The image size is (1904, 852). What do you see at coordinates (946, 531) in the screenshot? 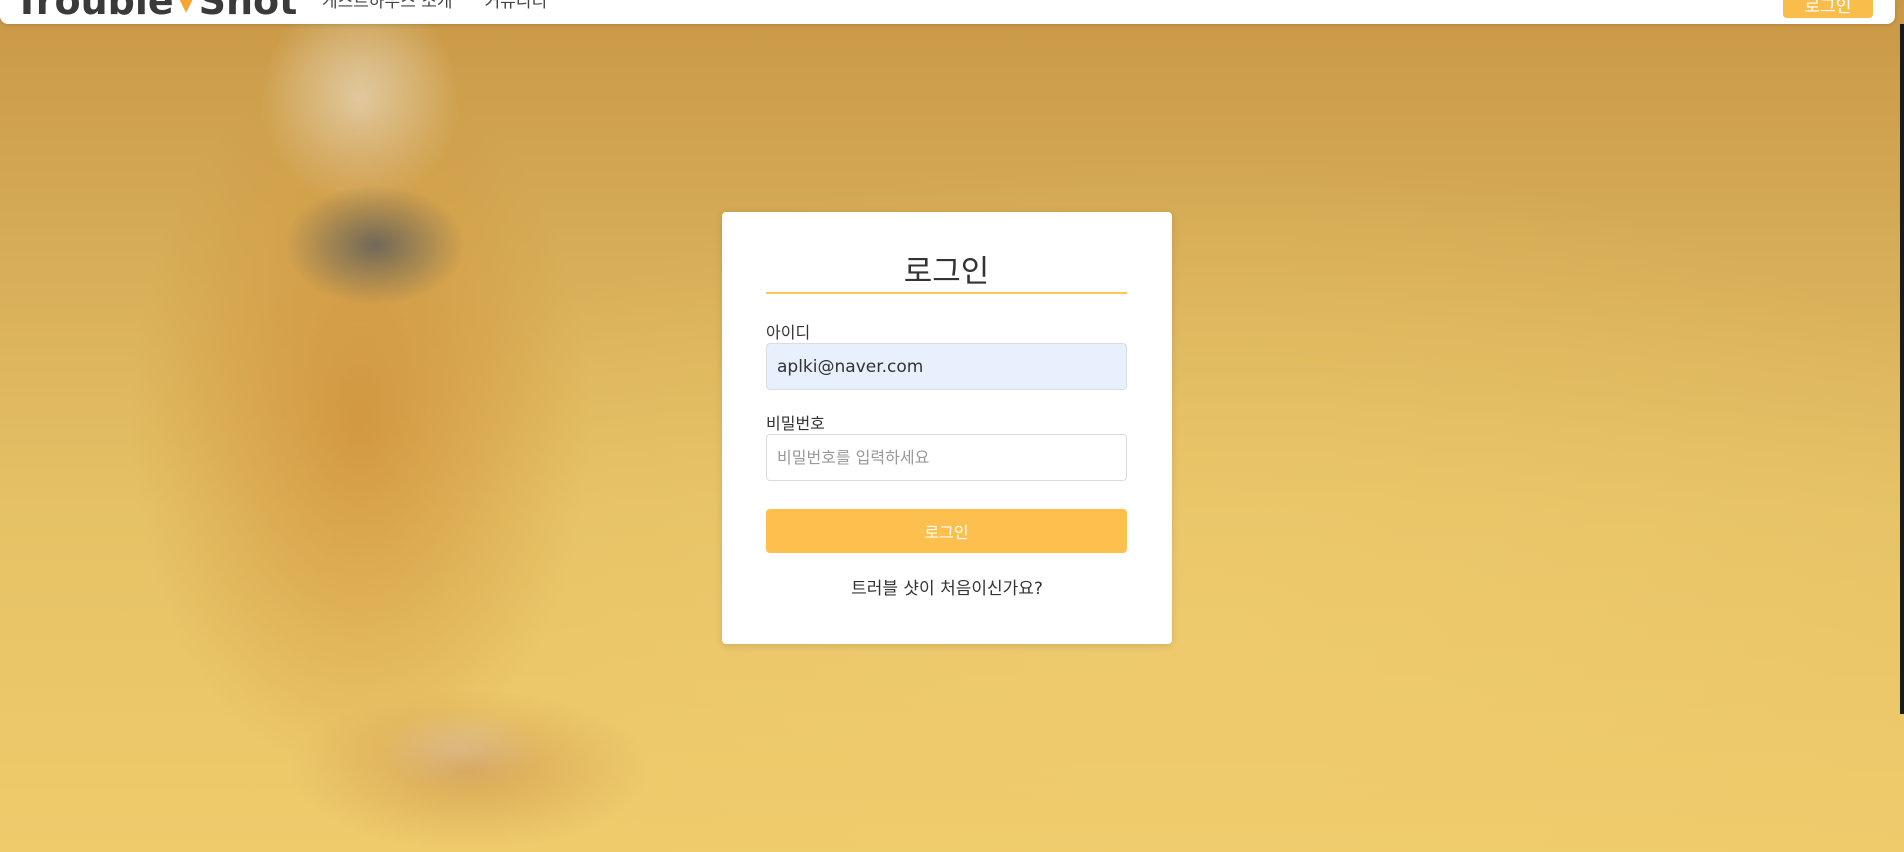
I see `login-submit-button: 로그인` at bounding box center [946, 531].